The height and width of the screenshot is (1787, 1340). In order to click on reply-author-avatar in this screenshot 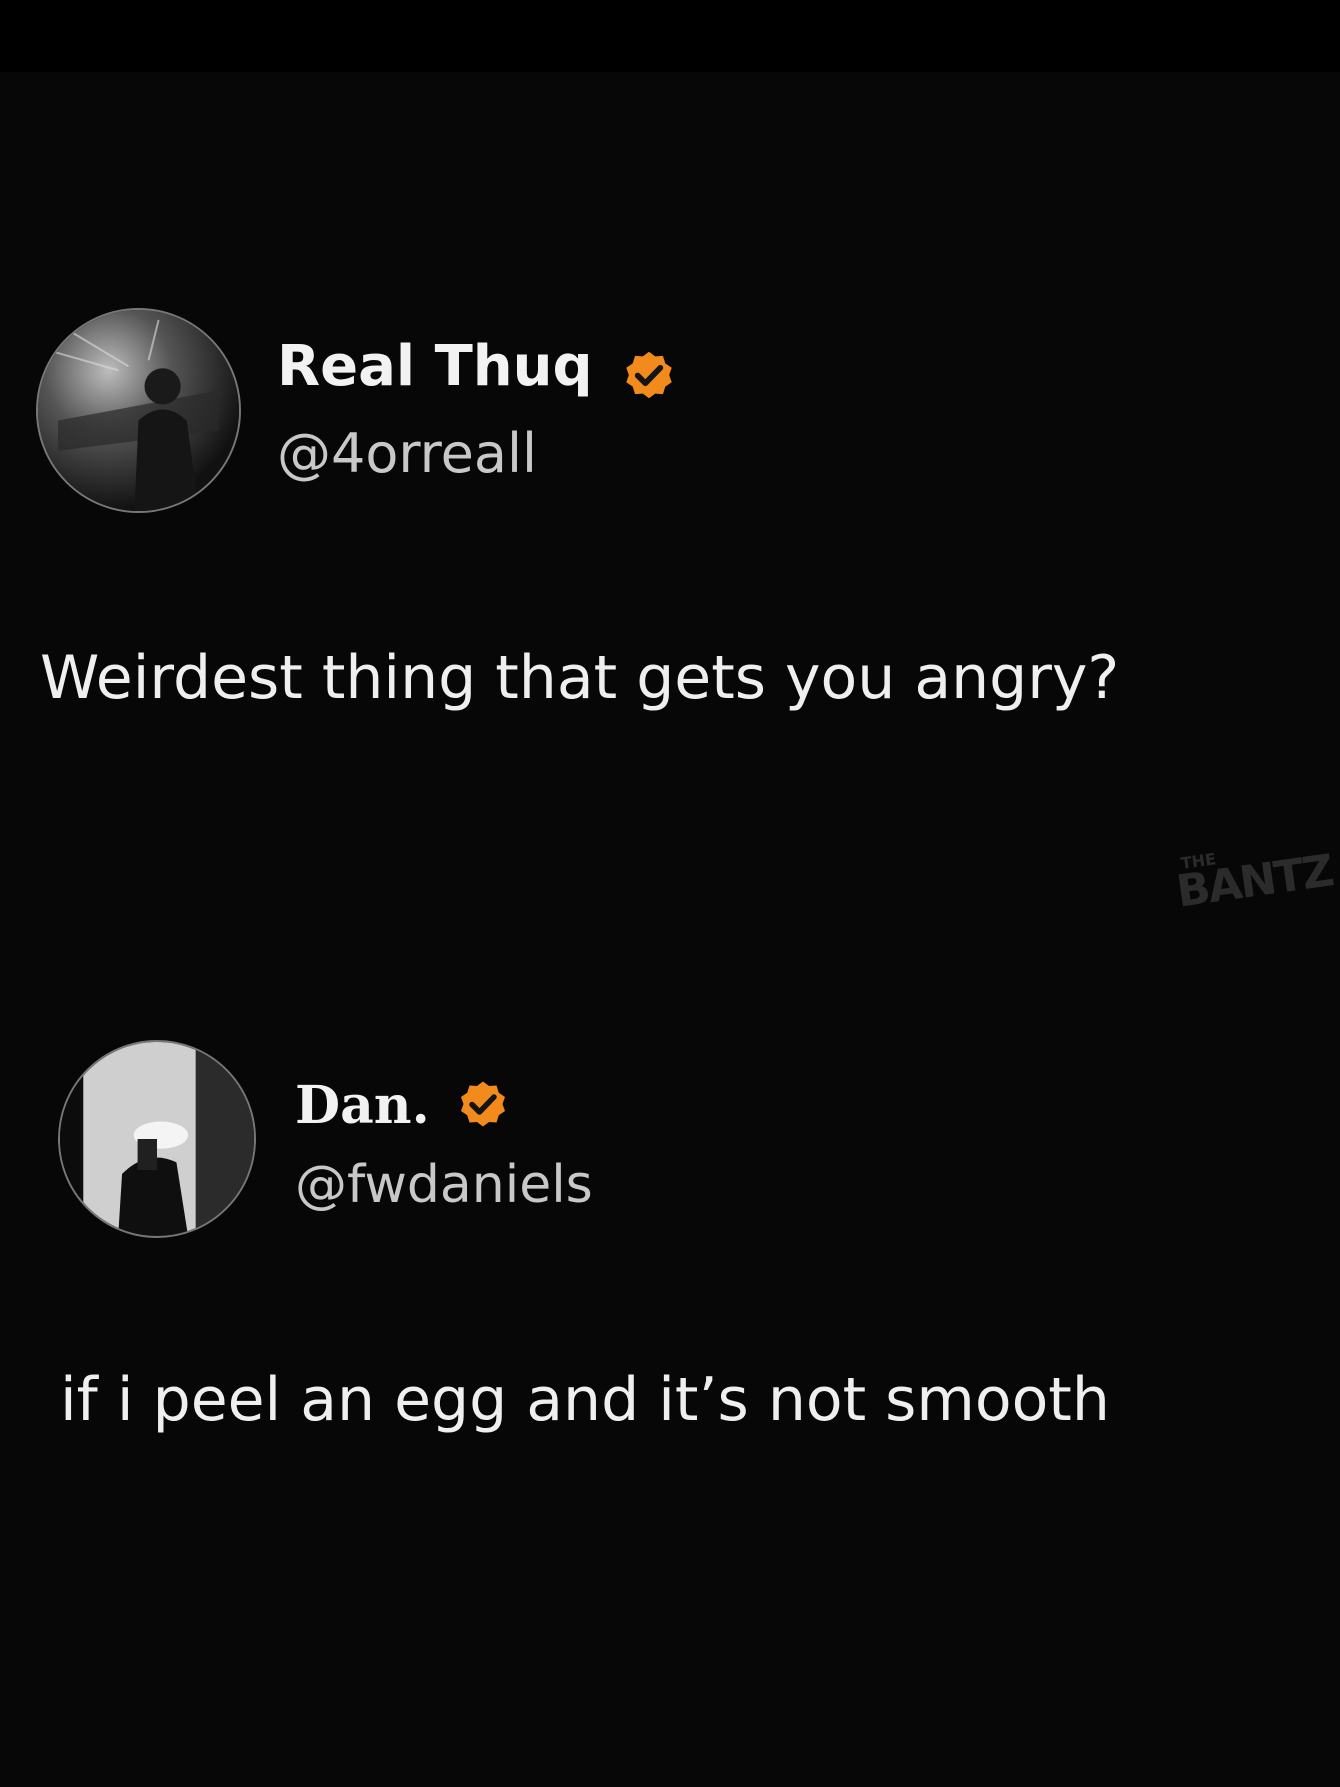, I will do `click(157, 1139)`.